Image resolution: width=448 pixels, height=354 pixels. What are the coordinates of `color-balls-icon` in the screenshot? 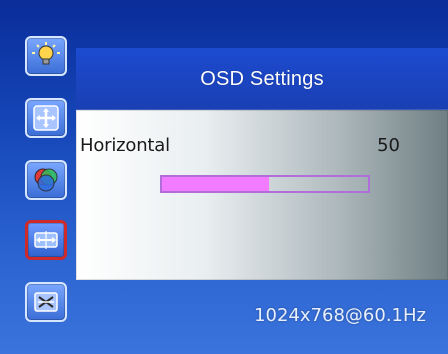 It's located at (46, 180).